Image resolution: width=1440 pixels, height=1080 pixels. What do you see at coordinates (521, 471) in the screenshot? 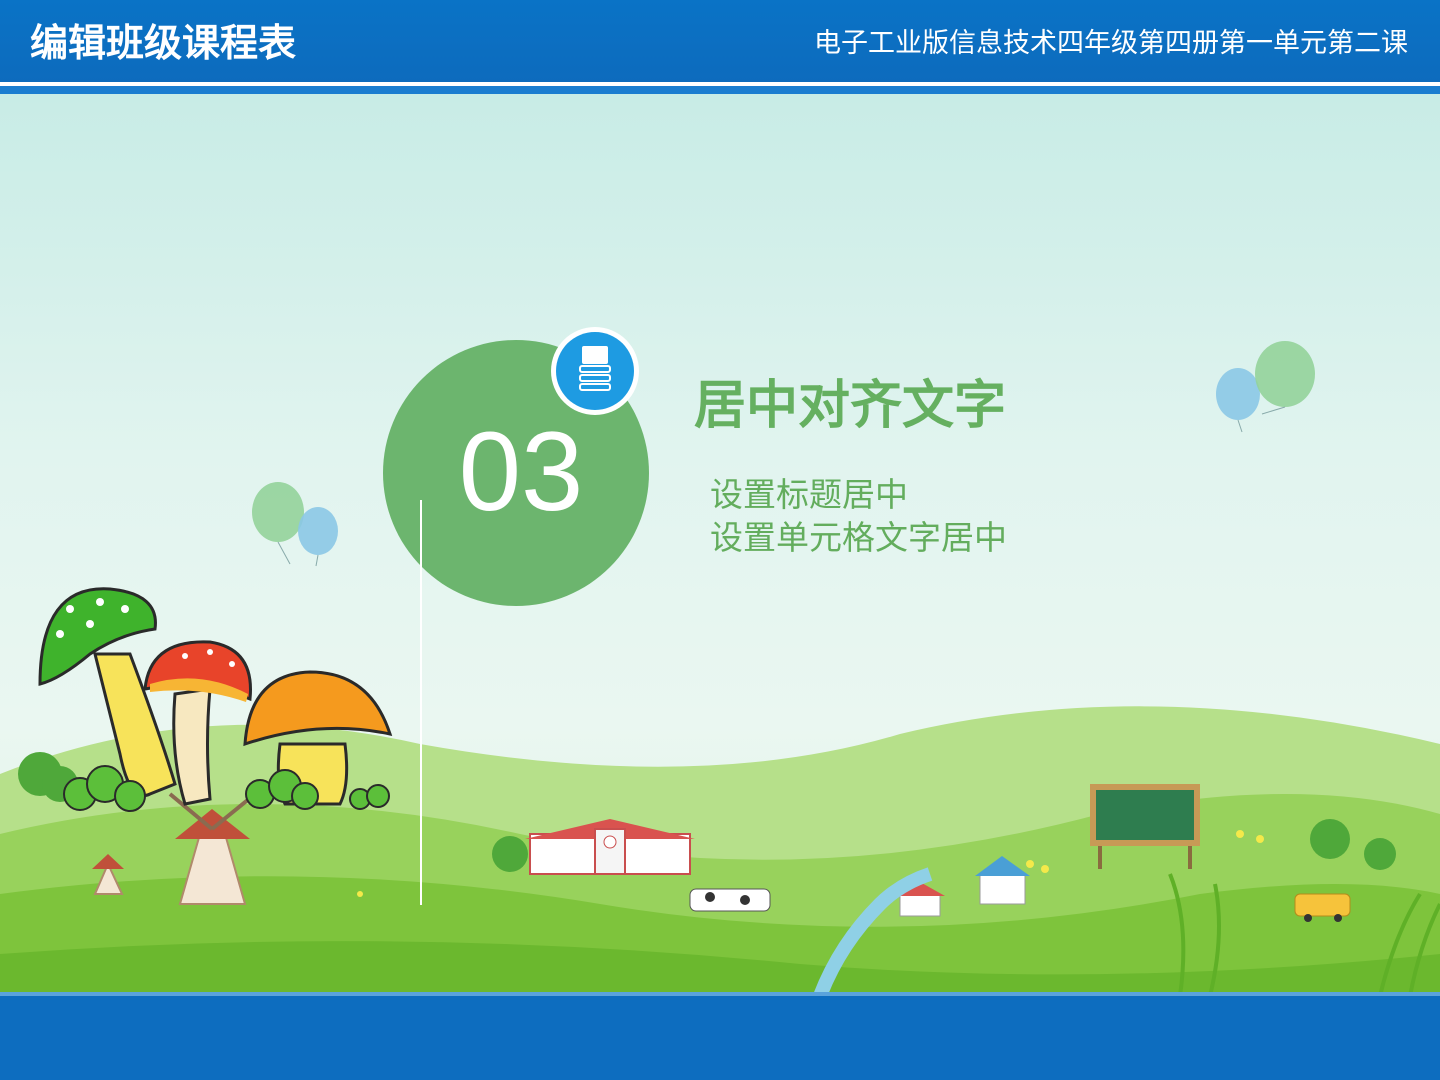
I see `section-number: 03` at bounding box center [521, 471].